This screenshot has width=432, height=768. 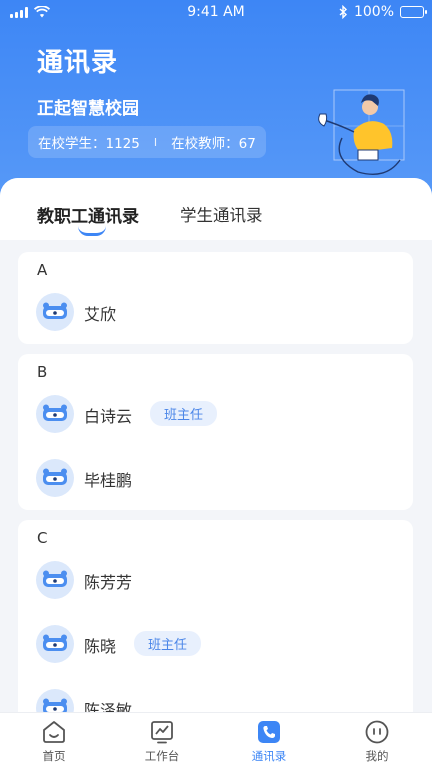 What do you see at coordinates (373, 12) in the screenshot?
I see `battery-percent: 100%` at bounding box center [373, 12].